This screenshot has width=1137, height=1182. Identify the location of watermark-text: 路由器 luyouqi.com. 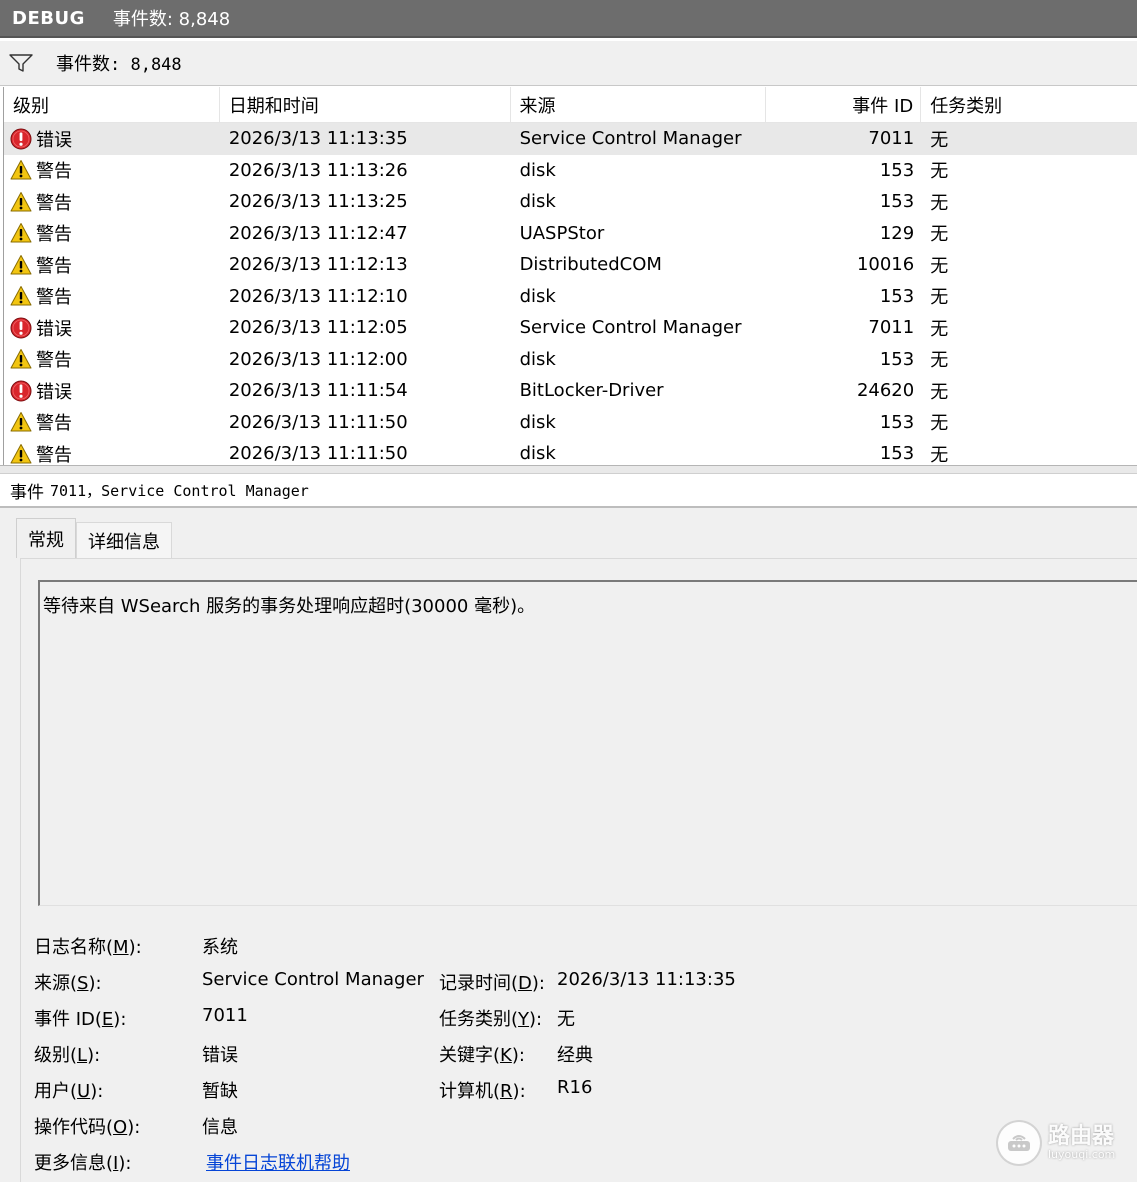
(1081, 1143).